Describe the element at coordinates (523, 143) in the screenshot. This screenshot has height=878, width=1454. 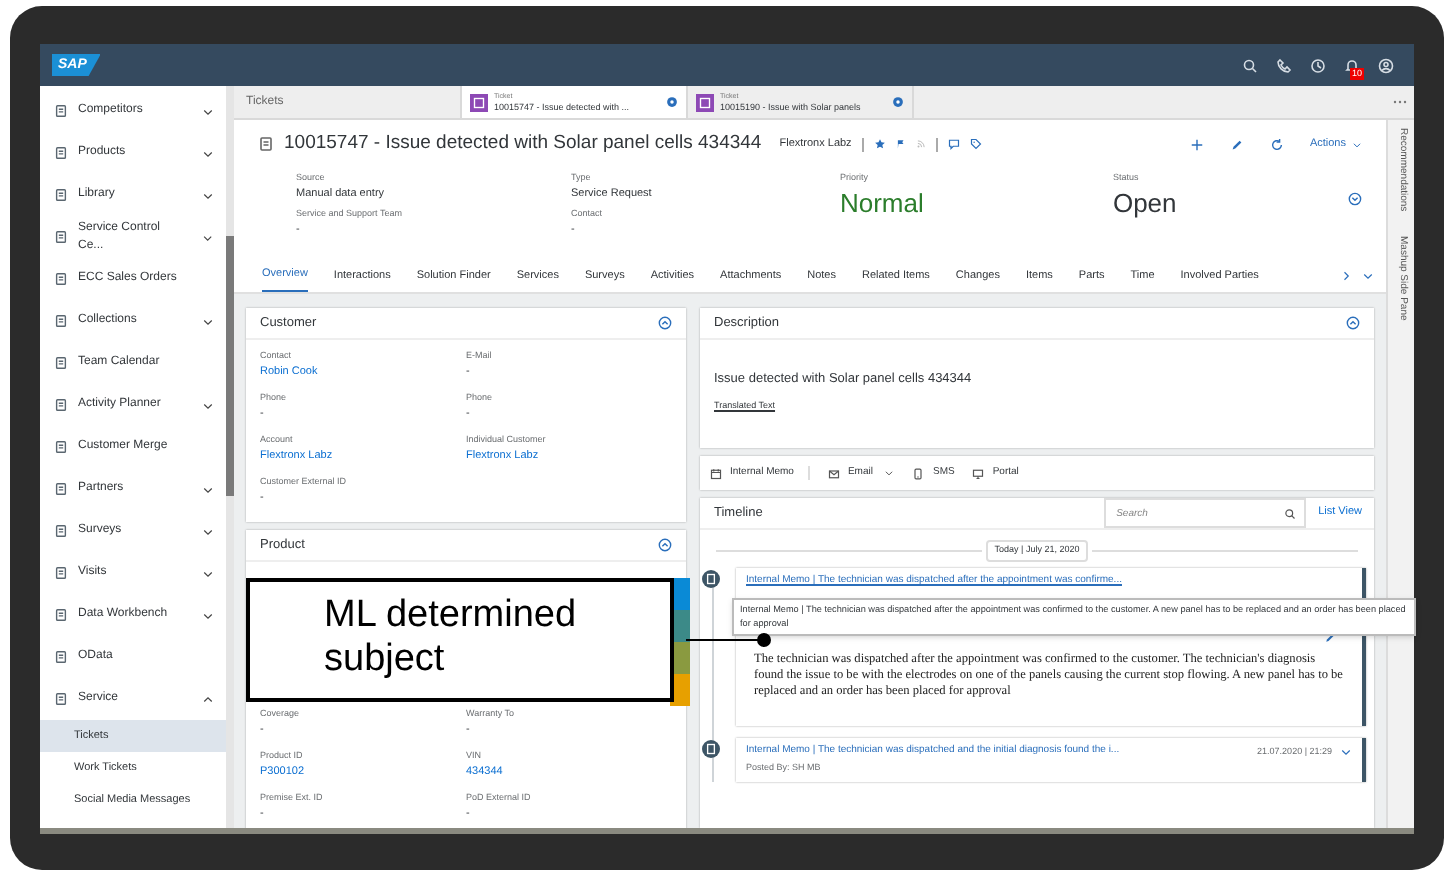
I see `ticket-title: 10015747 - Issue detected with Solar panel cells 434344` at that location.